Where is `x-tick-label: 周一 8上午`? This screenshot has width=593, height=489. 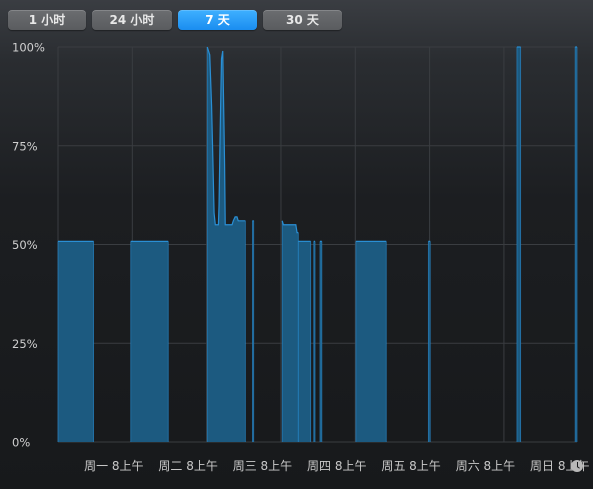
x-tick-label: 周一 8上午 is located at coordinates (113, 466).